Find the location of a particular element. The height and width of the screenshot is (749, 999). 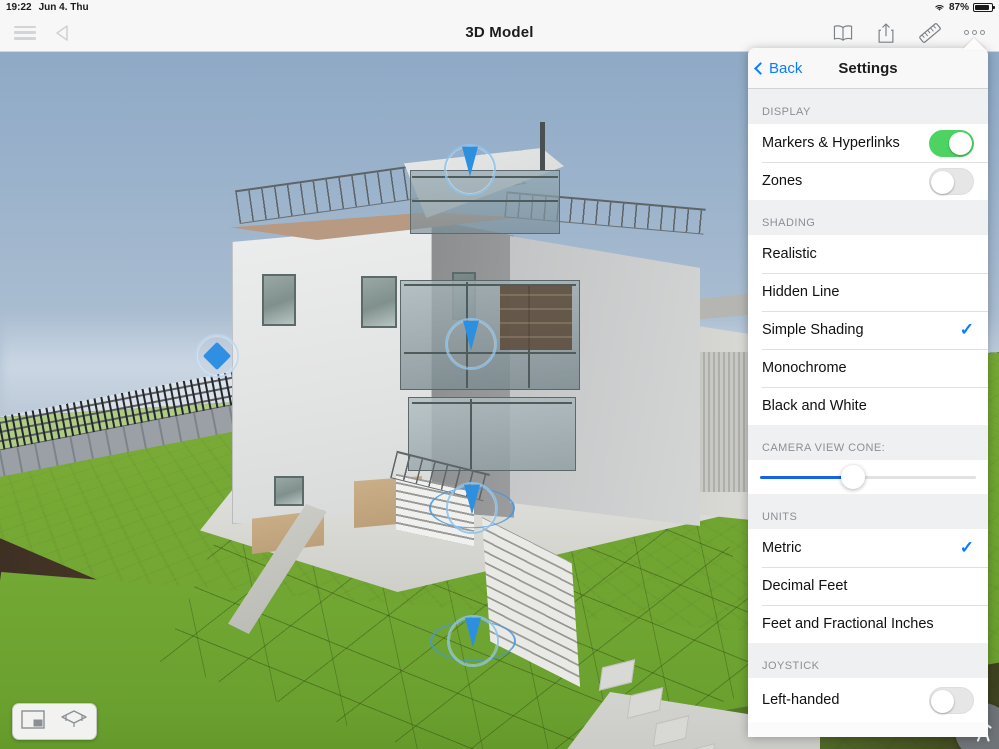

section-header-units: UNITS is located at coordinates (868, 511).